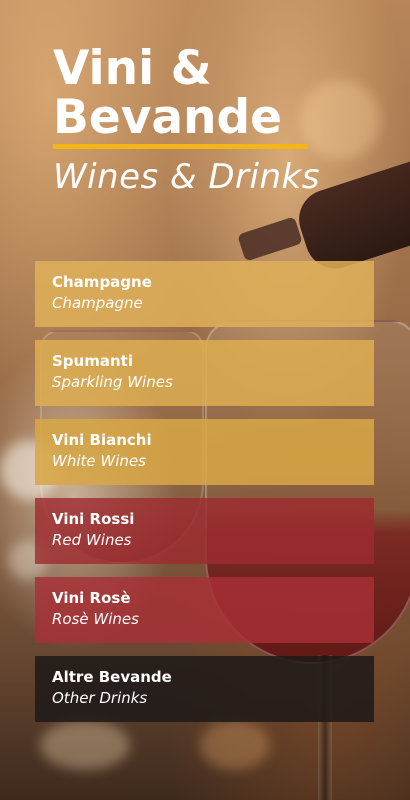  I want to click on page-title: Vini & Bevande, so click(216, 93).